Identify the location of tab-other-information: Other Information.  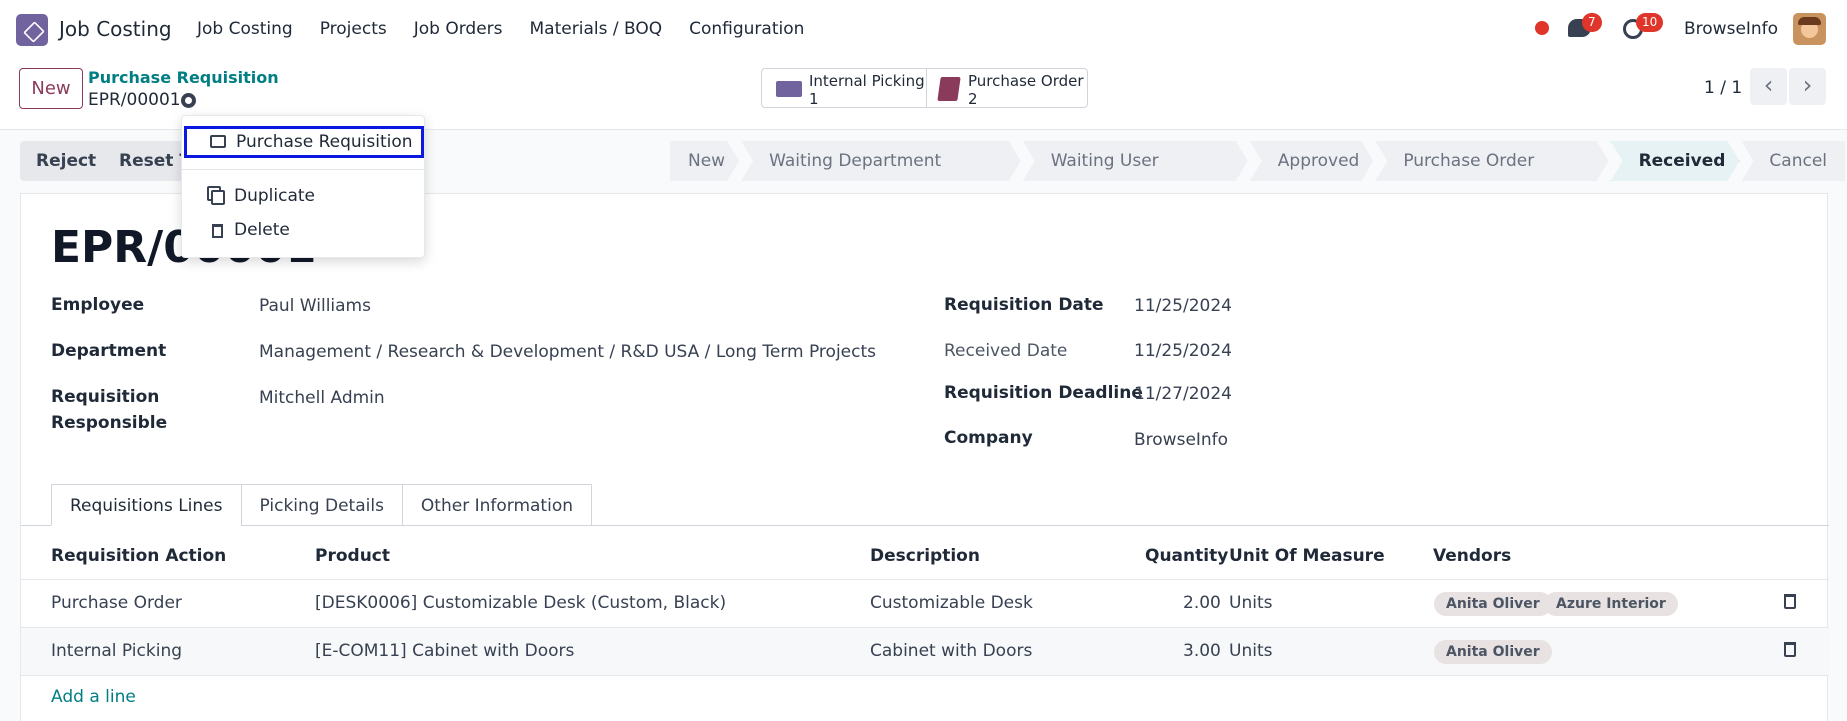
(497, 505).